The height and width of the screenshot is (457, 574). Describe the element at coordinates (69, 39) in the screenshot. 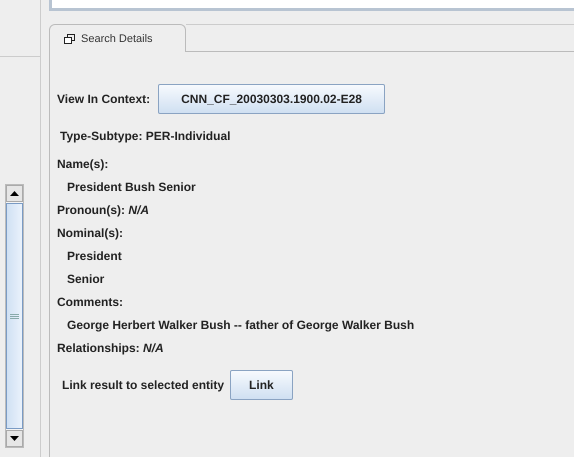

I see `windows-icon` at that location.